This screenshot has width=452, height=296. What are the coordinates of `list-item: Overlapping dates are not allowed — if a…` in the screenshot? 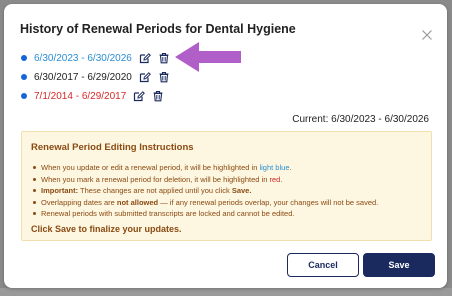 It's located at (205, 203).